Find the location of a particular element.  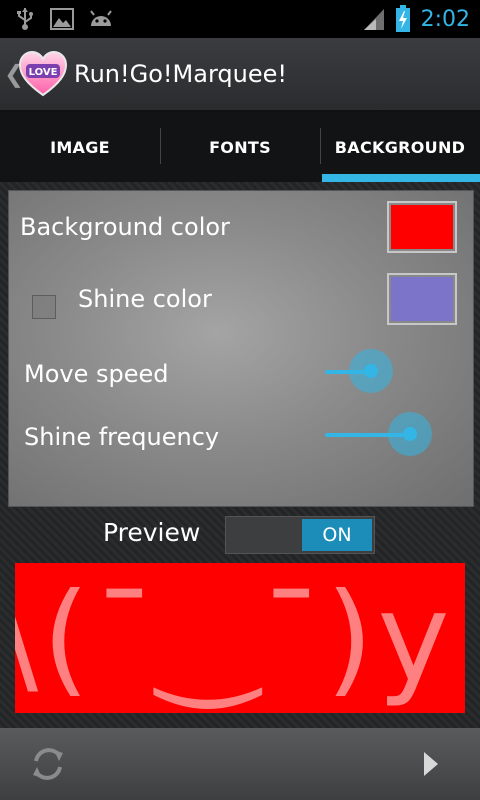

tab-image: IMAGE is located at coordinates (80, 147).